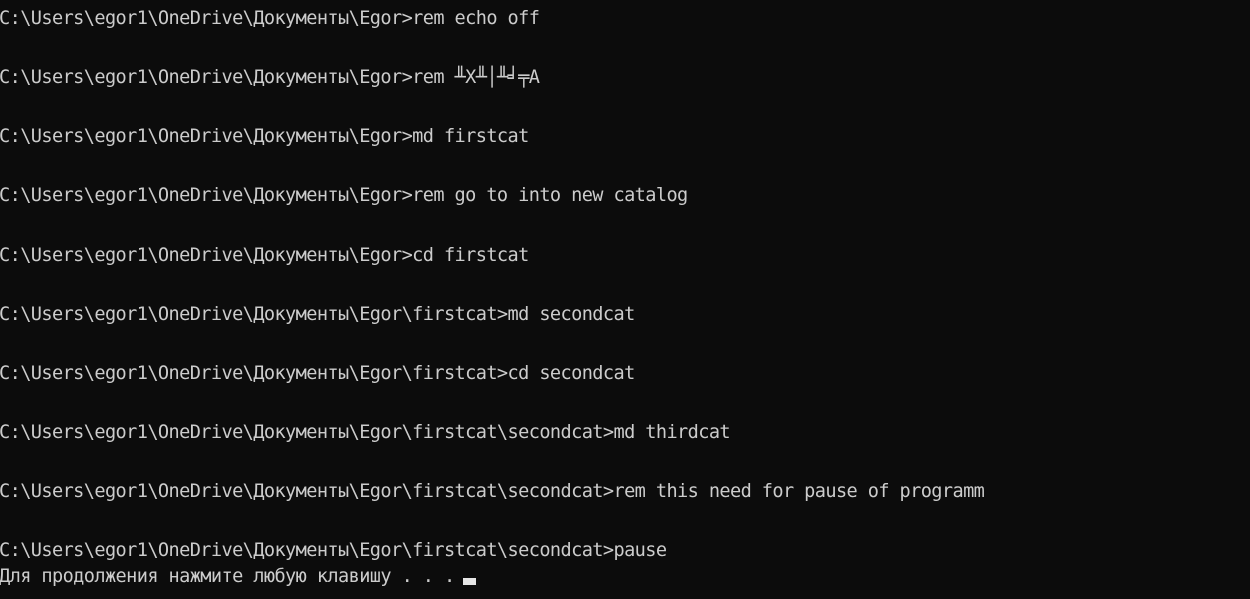 The width and height of the screenshot is (1250, 599). What do you see at coordinates (469, 581) in the screenshot?
I see `text-cursor` at bounding box center [469, 581].